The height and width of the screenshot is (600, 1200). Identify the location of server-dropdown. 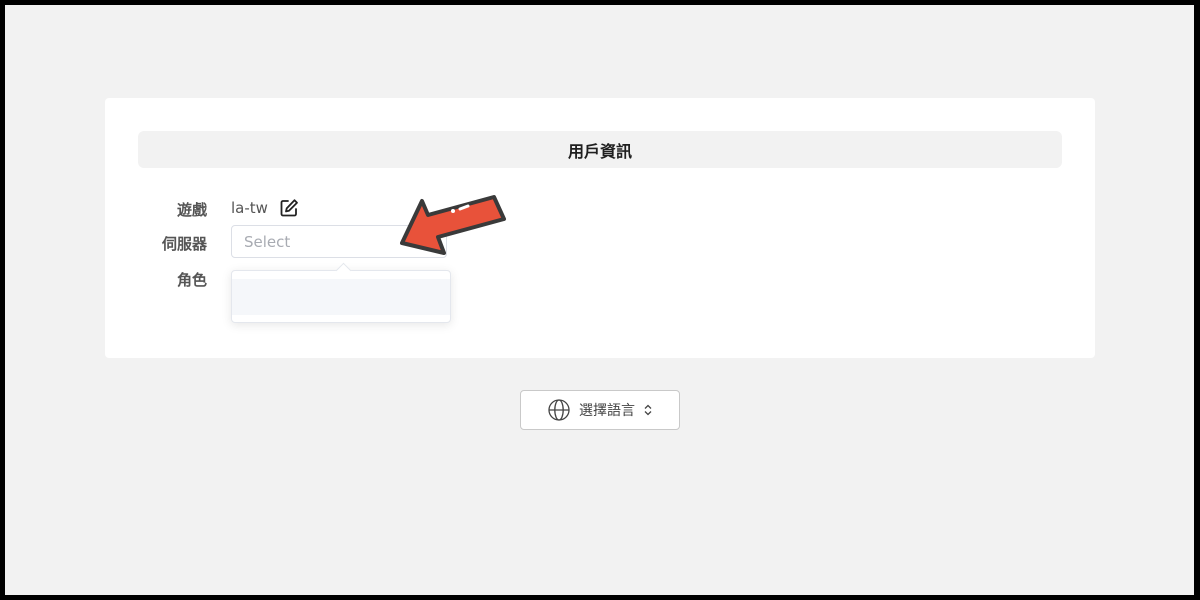
(341, 292).